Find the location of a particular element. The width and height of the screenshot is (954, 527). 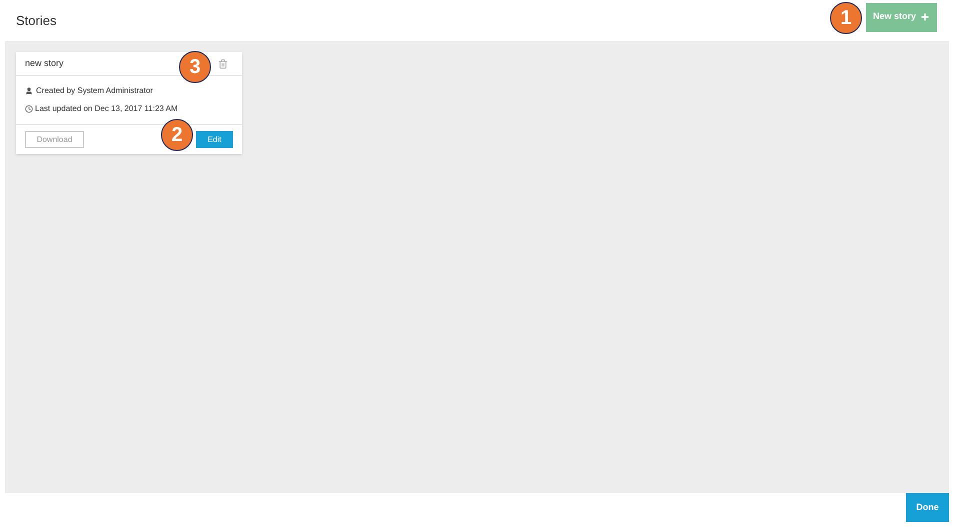

page-title: Stories is located at coordinates (36, 21).